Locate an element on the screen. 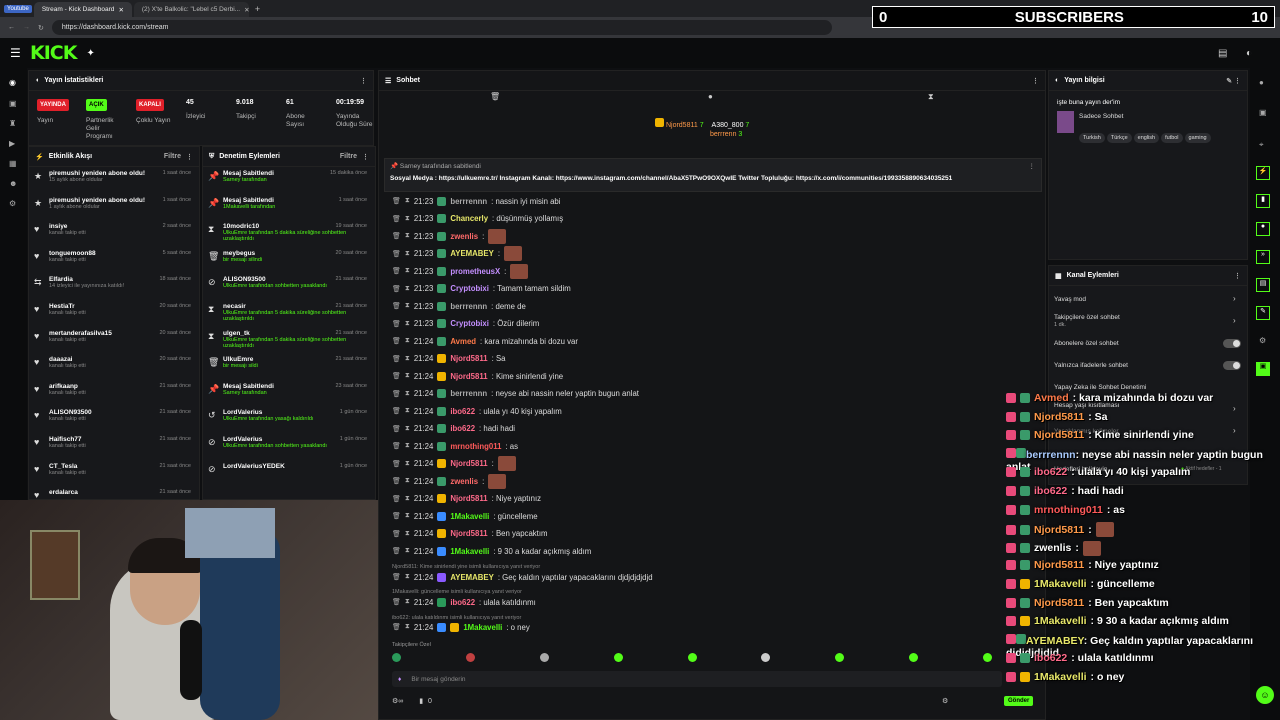 The height and width of the screenshot is (720, 1280). activity-item: ♥ HestiaTr kanalı takip etti 20 saat önce is located at coordinates (114, 313).